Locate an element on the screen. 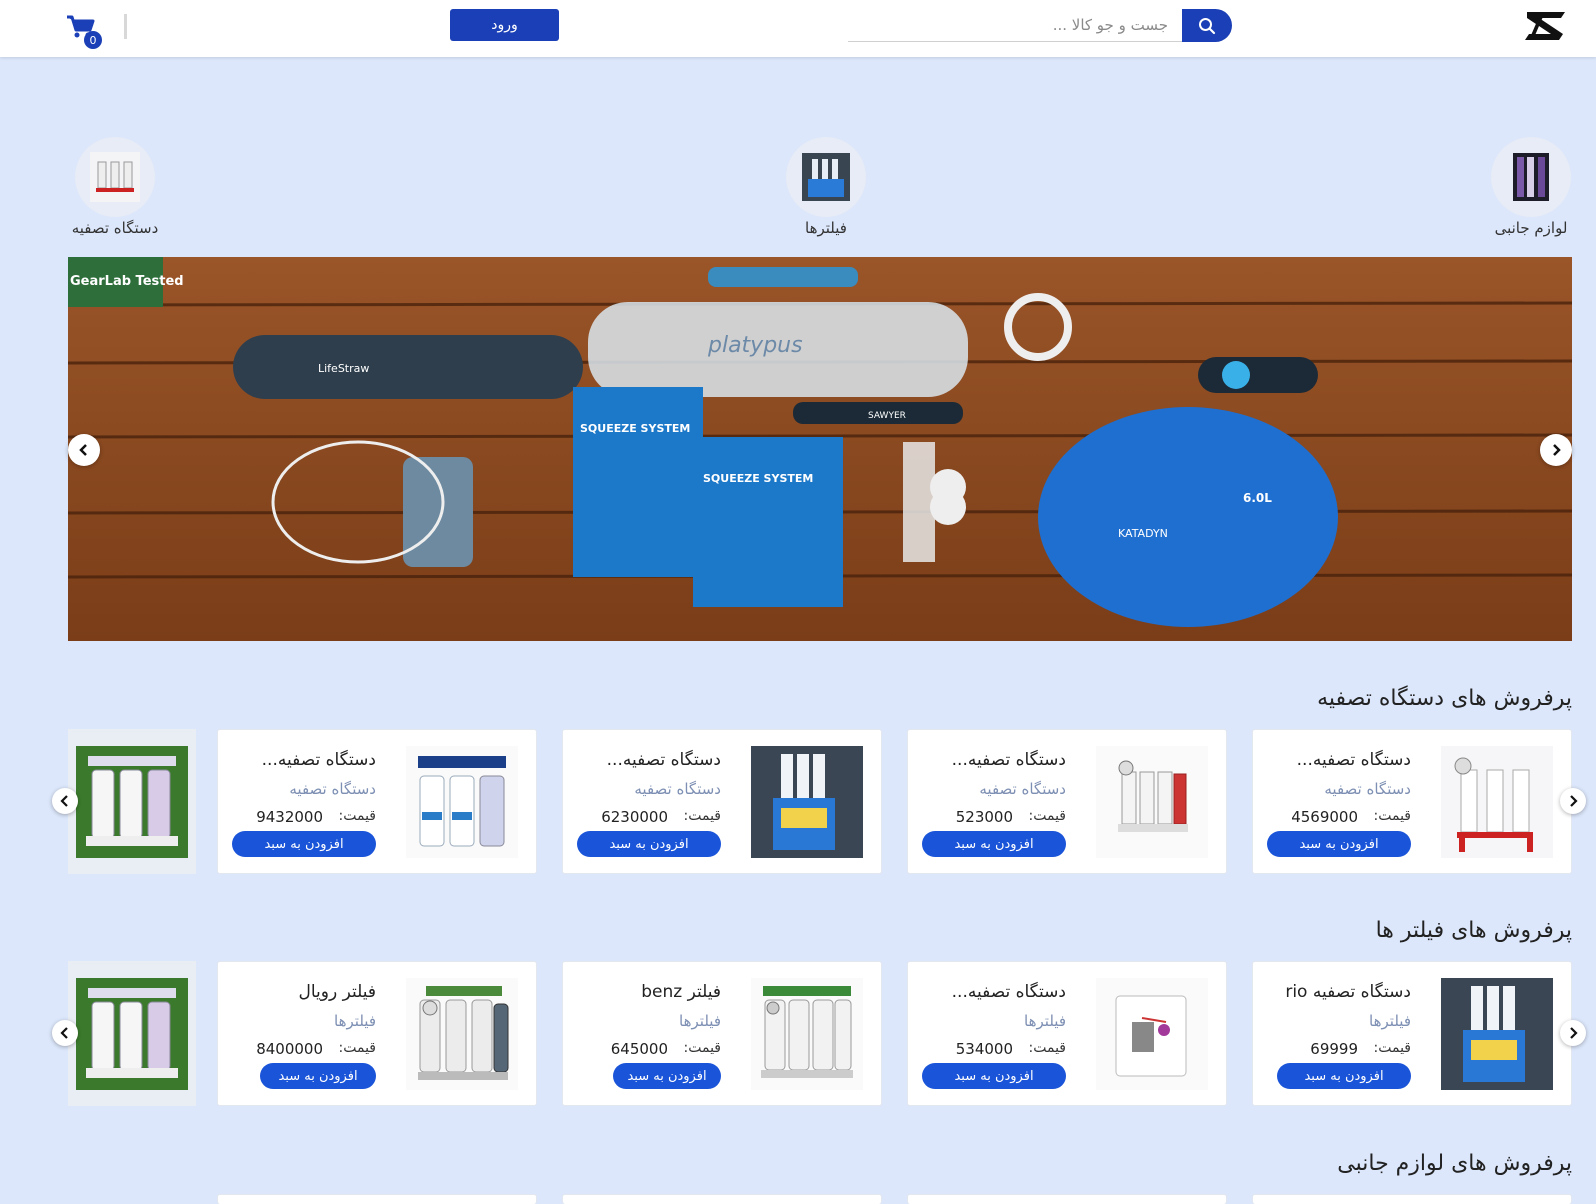 The width and height of the screenshot is (1596, 1204). svg-text: 6.0L is located at coordinates (1257, 498).